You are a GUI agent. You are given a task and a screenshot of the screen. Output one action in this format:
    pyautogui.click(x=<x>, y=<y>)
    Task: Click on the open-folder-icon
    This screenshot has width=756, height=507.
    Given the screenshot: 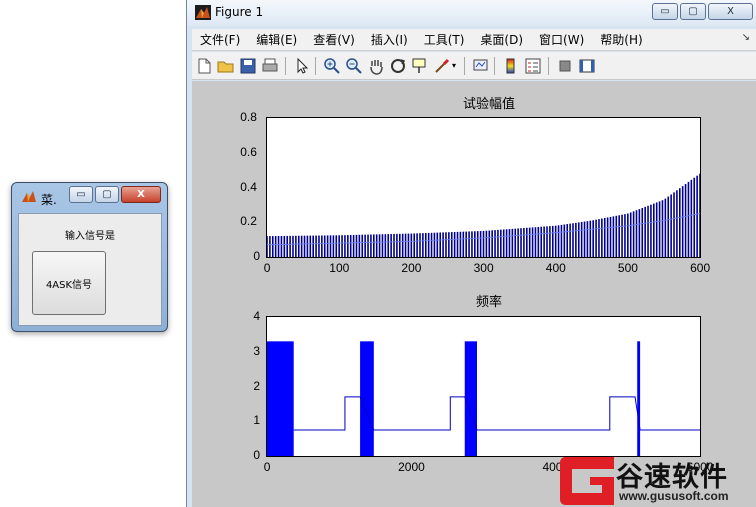 What is the action you would take?
    pyautogui.click(x=226, y=66)
    